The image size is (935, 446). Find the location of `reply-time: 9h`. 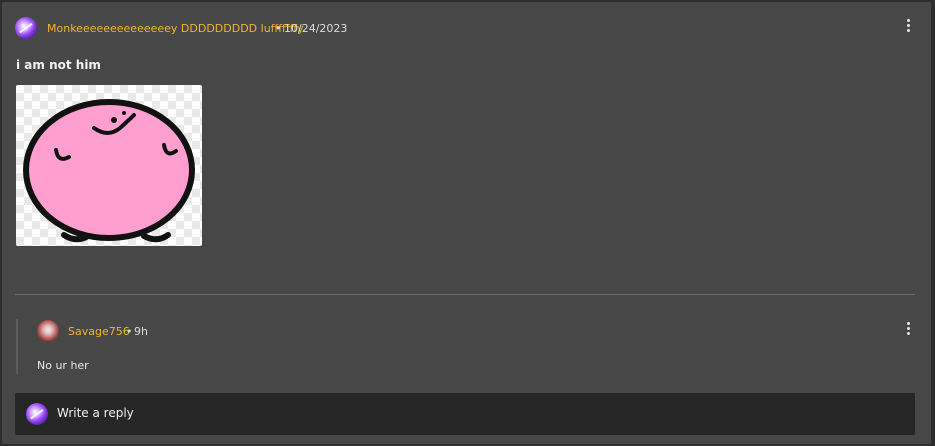

reply-time: 9h is located at coordinates (141, 331).